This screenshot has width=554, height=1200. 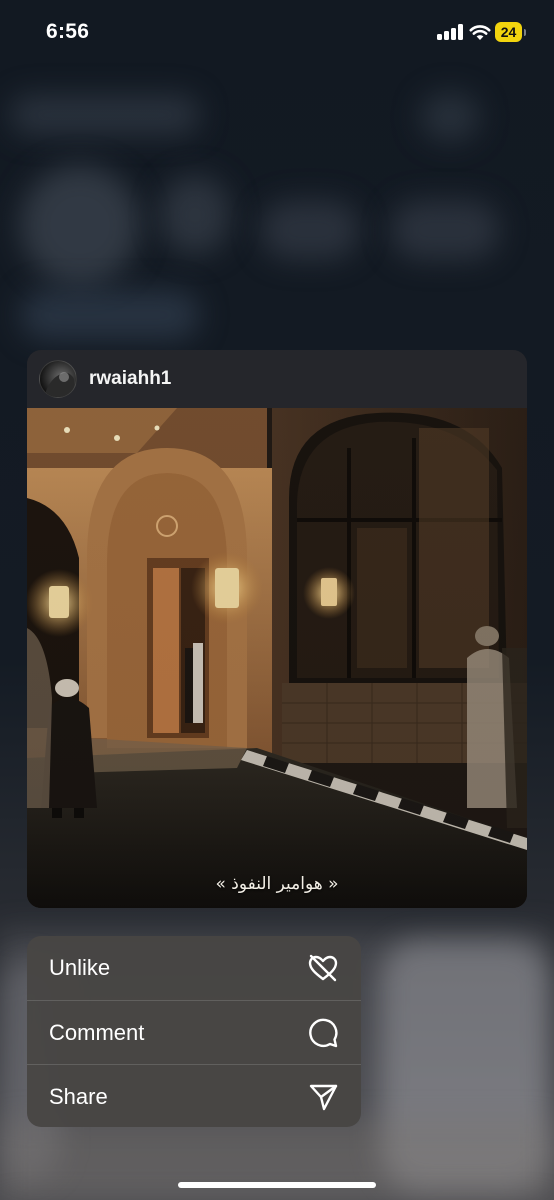 What do you see at coordinates (450, 32) in the screenshot?
I see `signal-icon` at bounding box center [450, 32].